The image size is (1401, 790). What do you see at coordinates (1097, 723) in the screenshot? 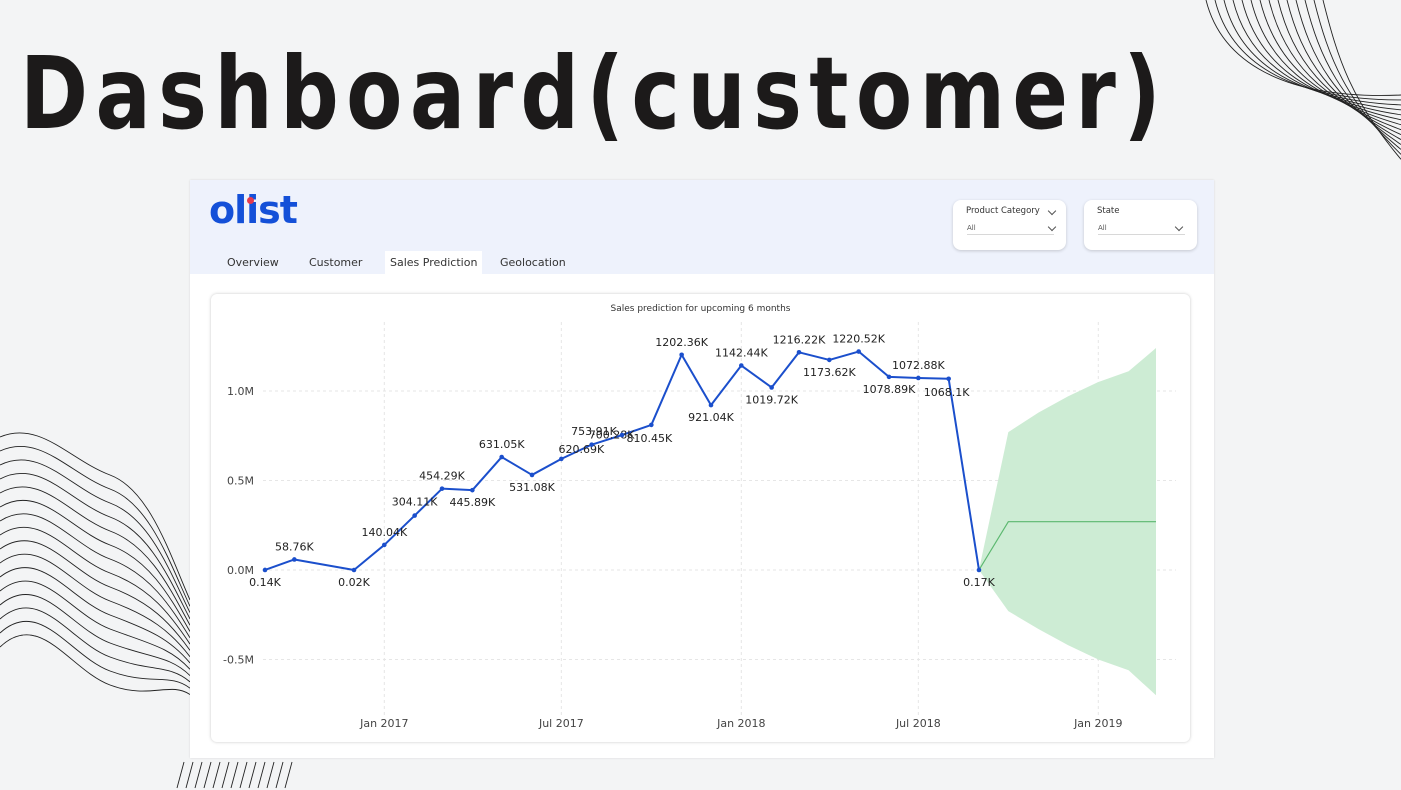
I see `x-tick-label: Jan 2019` at bounding box center [1097, 723].